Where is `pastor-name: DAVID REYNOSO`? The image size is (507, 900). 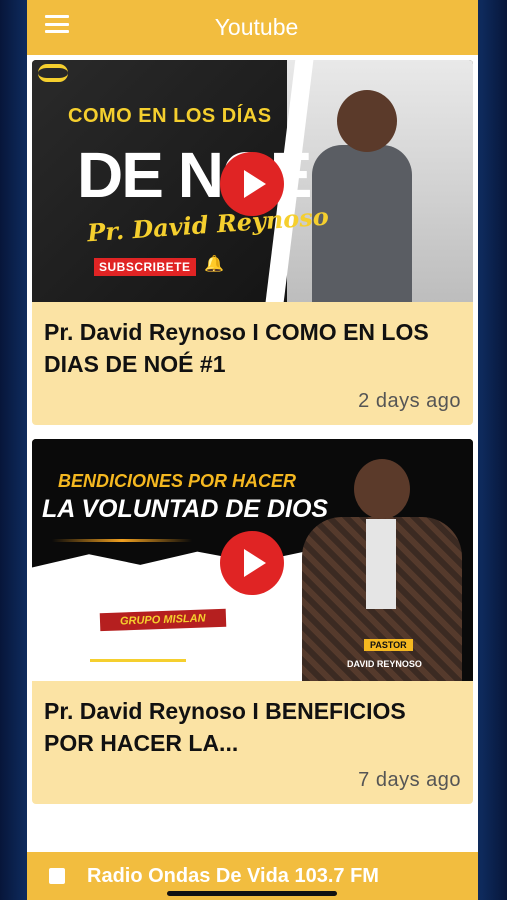 pastor-name: DAVID REYNOSO is located at coordinates (384, 664).